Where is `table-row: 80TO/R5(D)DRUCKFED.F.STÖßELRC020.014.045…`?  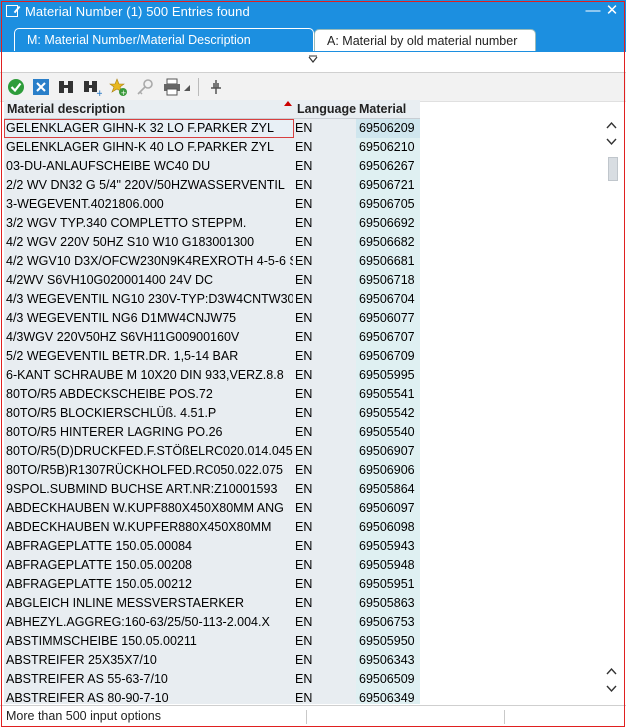 table-row: 80TO/R5(D)DRUCKFED.F.STÖßELRC020.014.045… is located at coordinates (212, 451).